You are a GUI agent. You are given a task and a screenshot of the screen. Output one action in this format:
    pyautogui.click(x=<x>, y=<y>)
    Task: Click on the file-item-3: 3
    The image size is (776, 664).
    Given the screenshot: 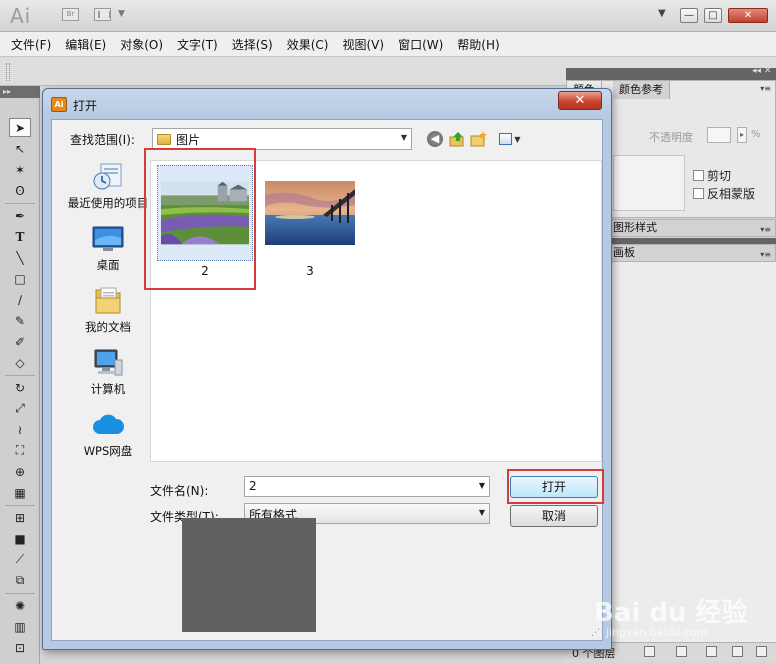 What is the action you would take?
    pyautogui.click(x=310, y=221)
    